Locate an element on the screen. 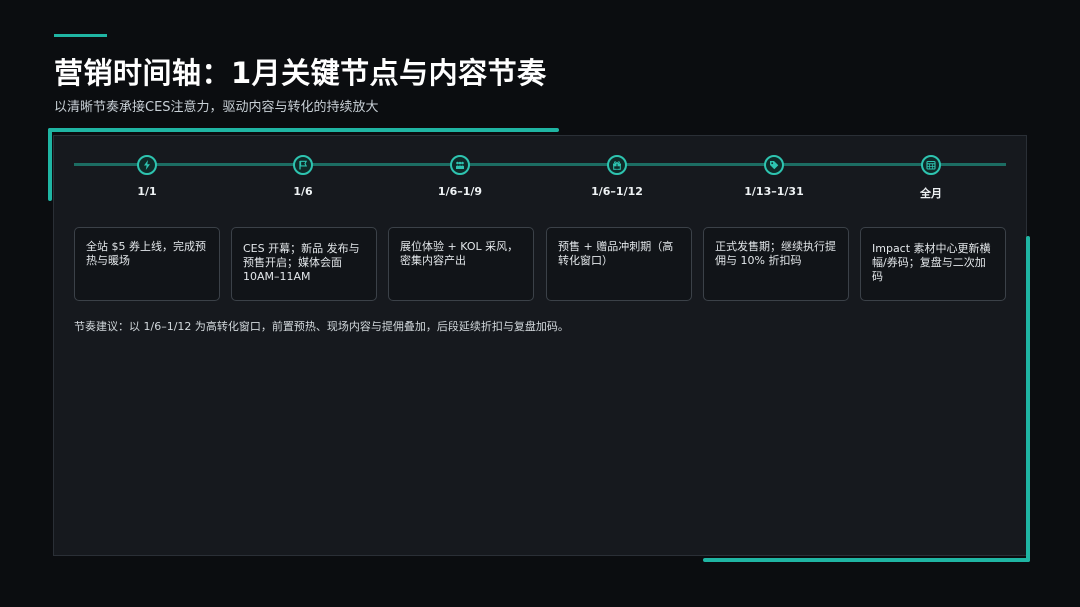 The height and width of the screenshot is (607, 1080). milestone-date: 1/13–1/31 is located at coordinates (774, 191).